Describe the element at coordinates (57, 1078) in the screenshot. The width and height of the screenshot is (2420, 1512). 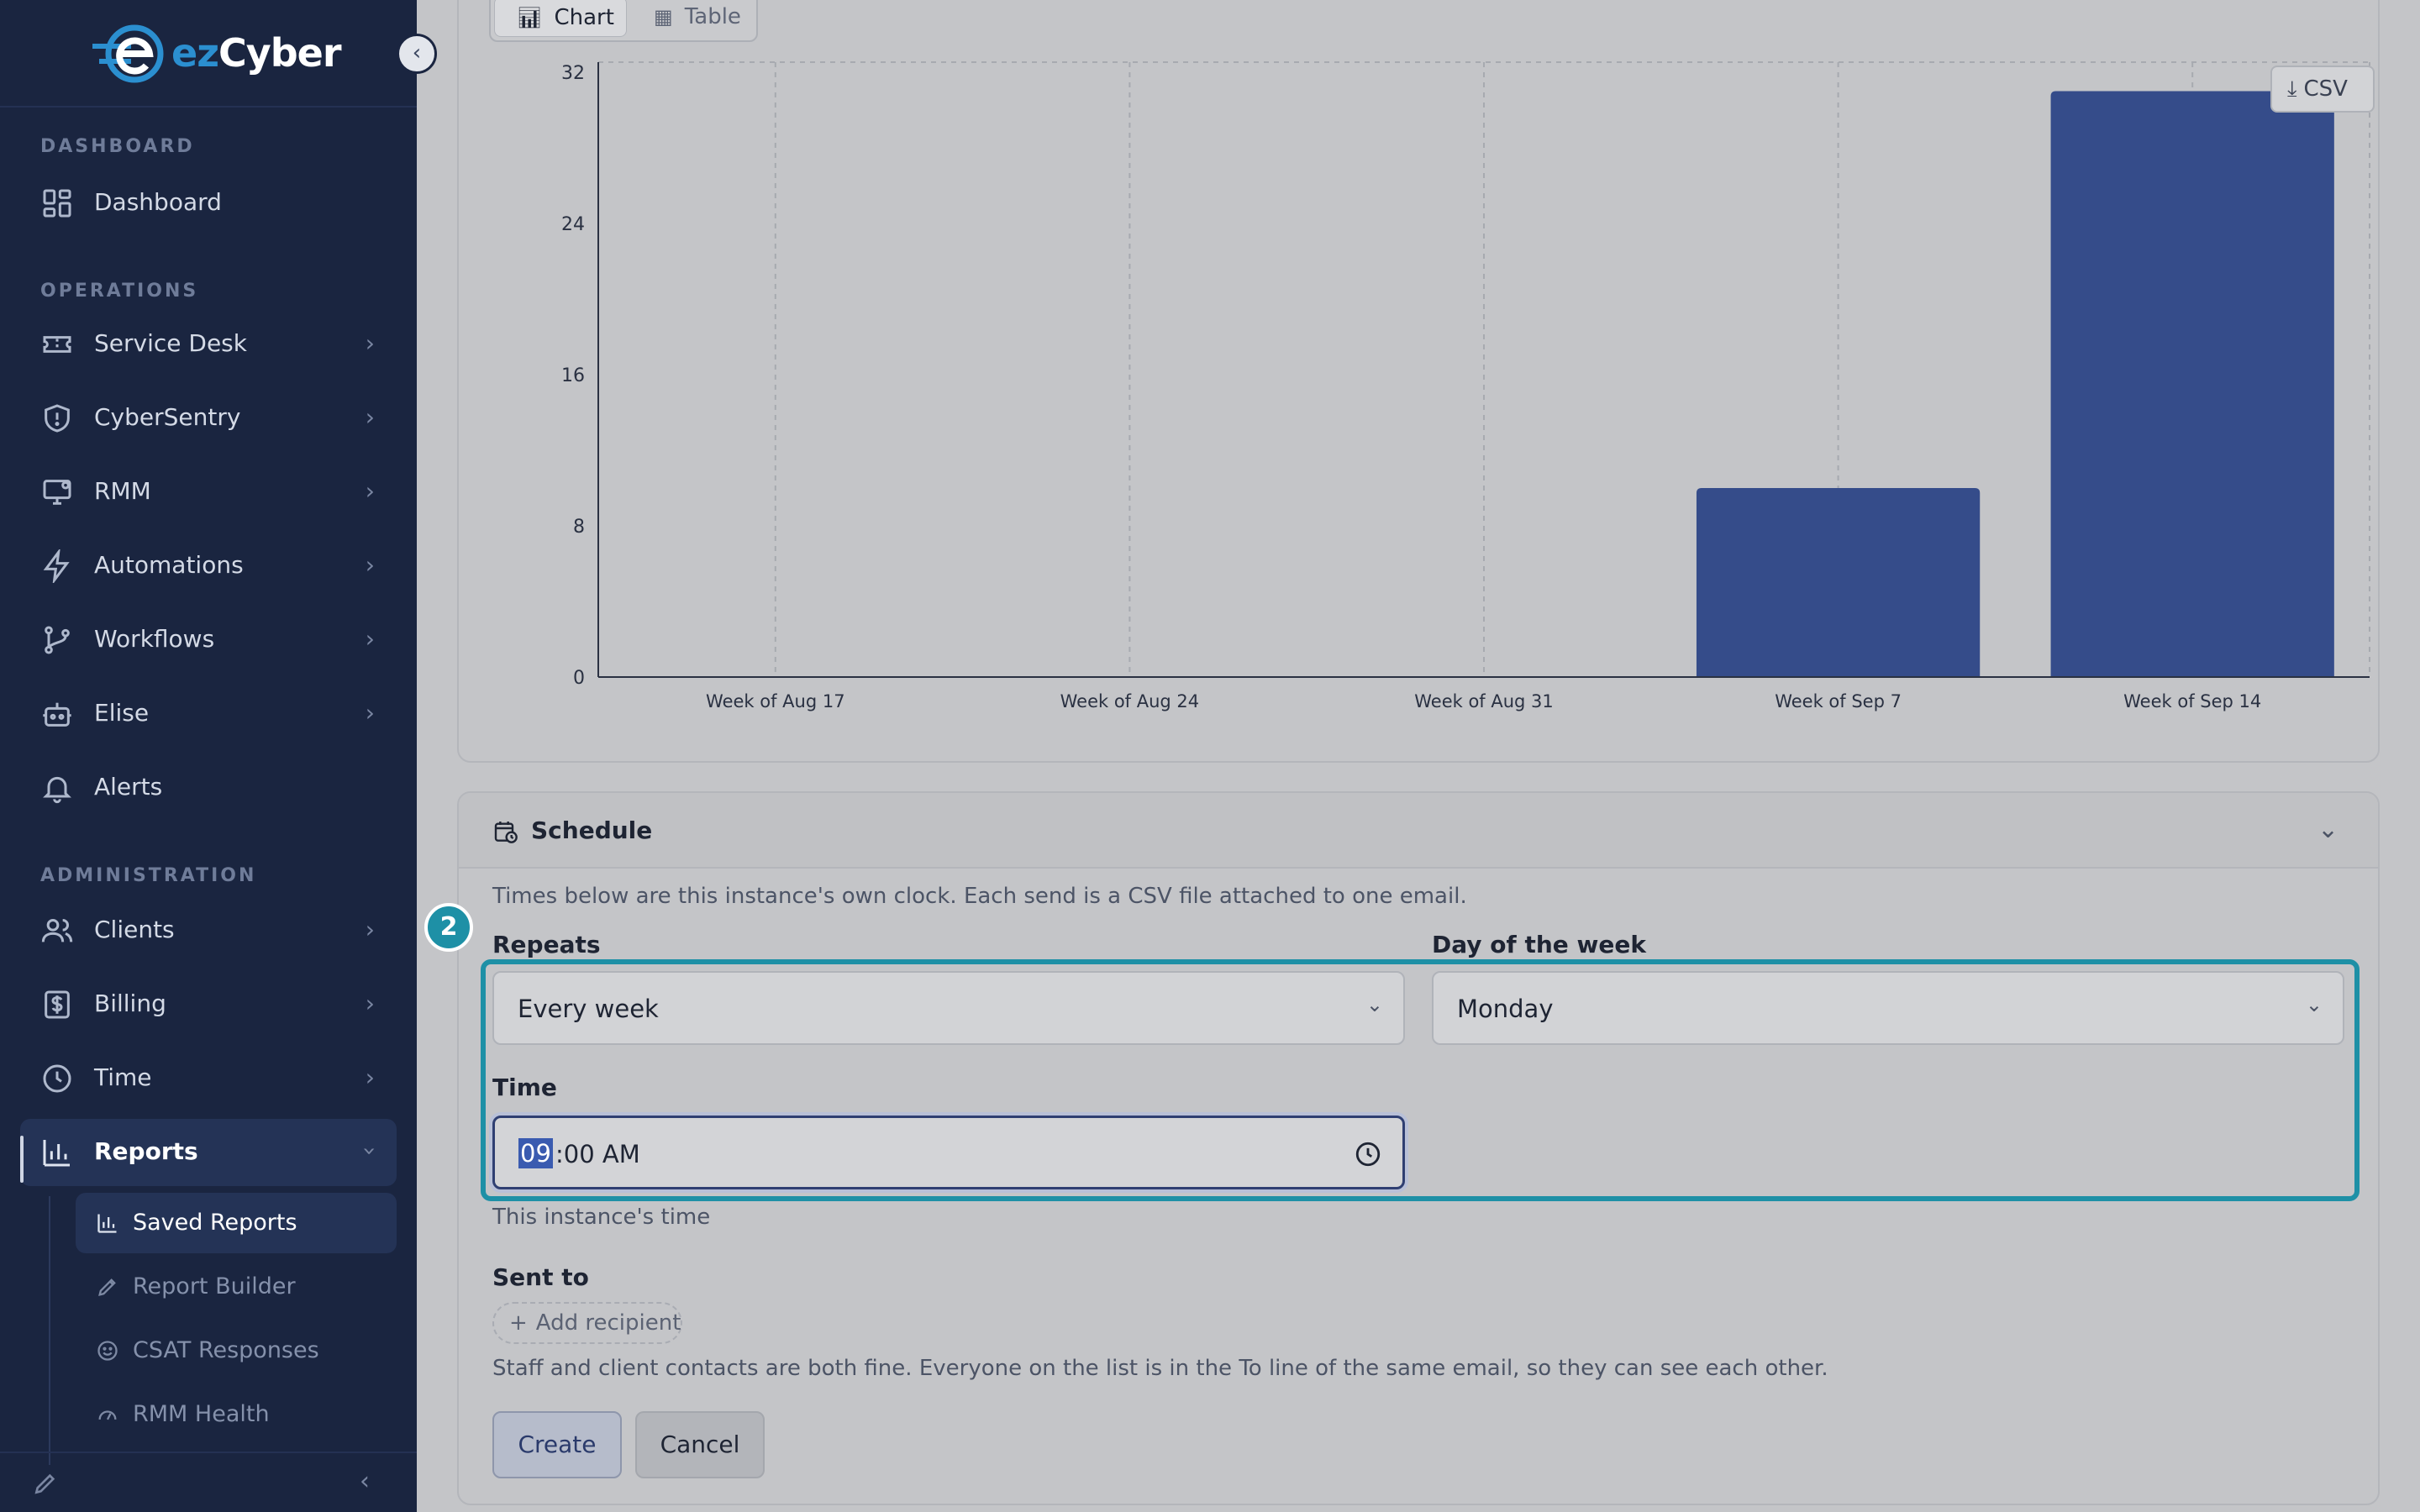
I see `clock-icon` at that location.